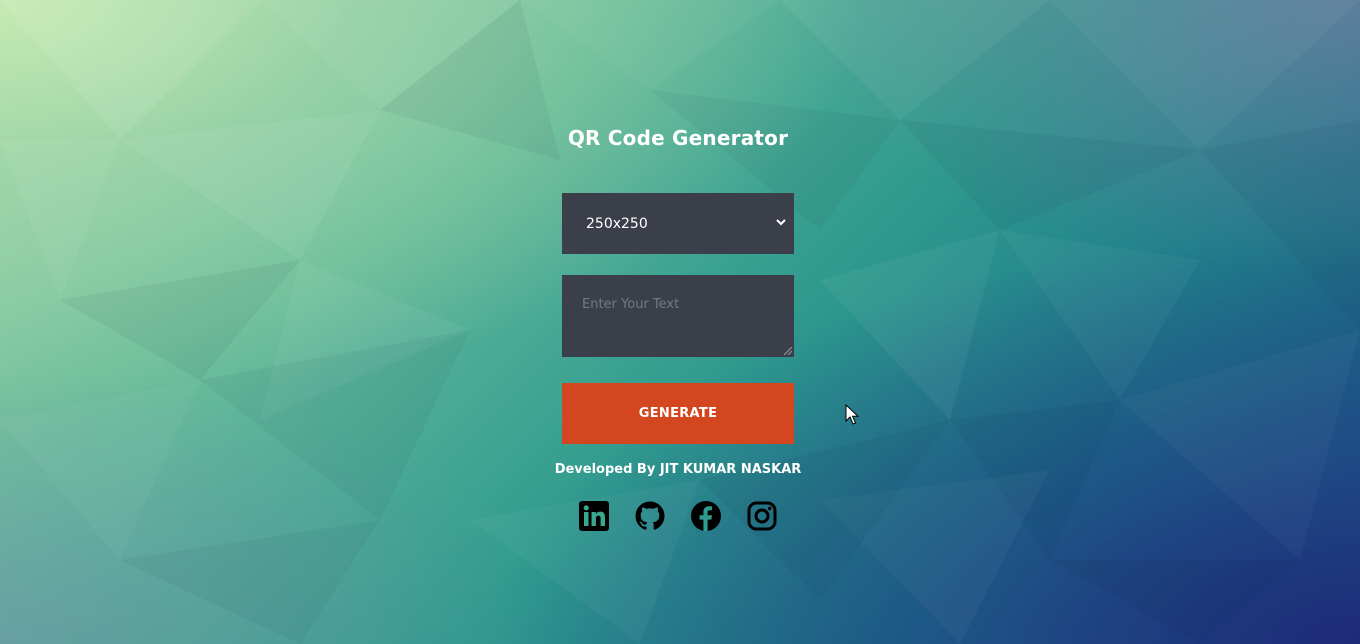 The height and width of the screenshot is (644, 1360). I want to click on text-input-placeholder: Enter Your Text, so click(631, 304).